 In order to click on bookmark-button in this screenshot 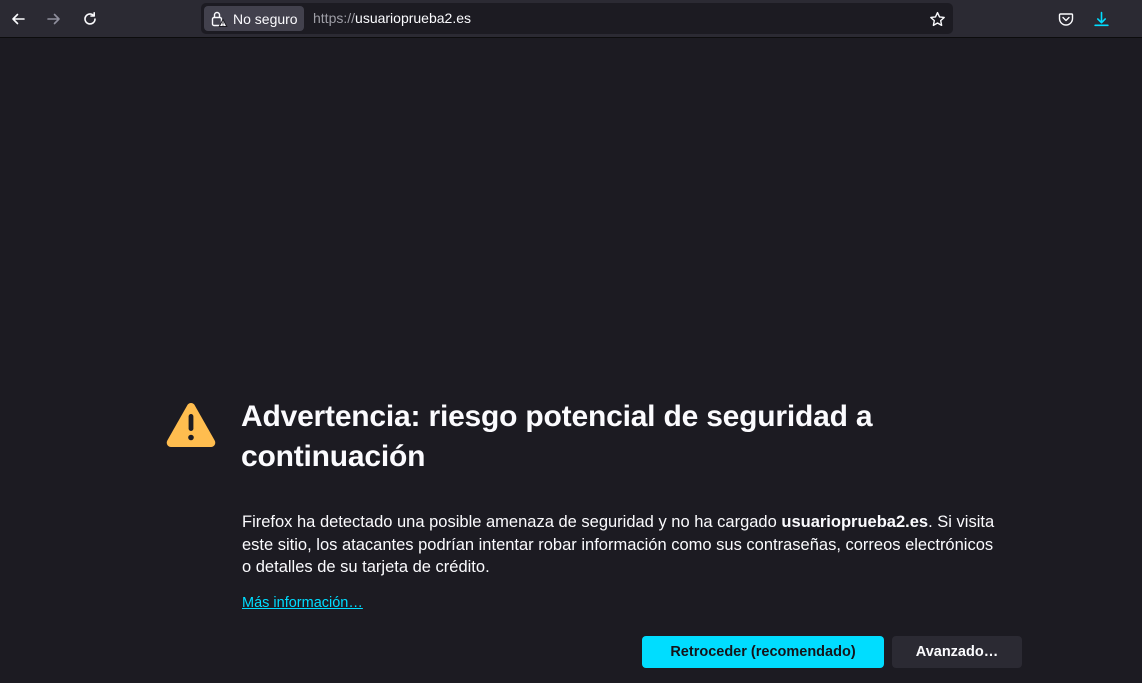, I will do `click(937, 19)`.